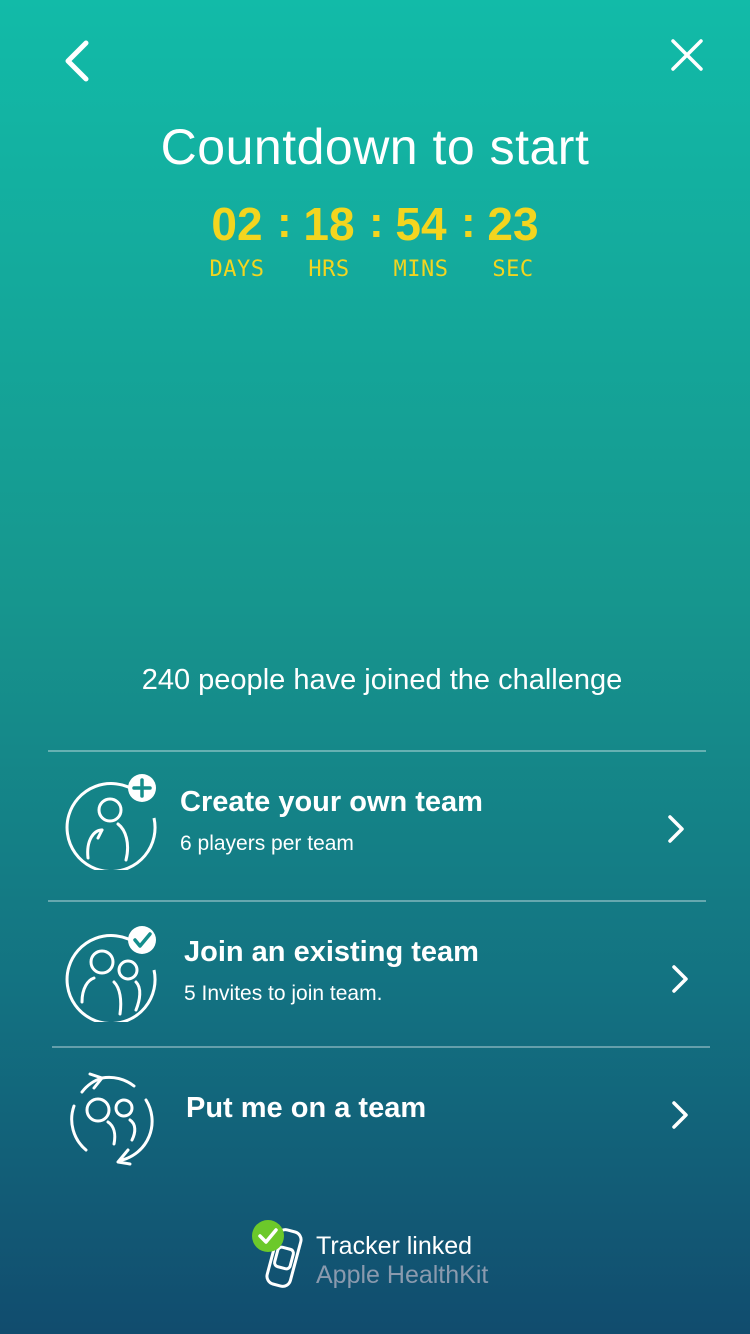 This screenshot has width=750, height=1334. I want to click on close-icon, so click(687, 55).